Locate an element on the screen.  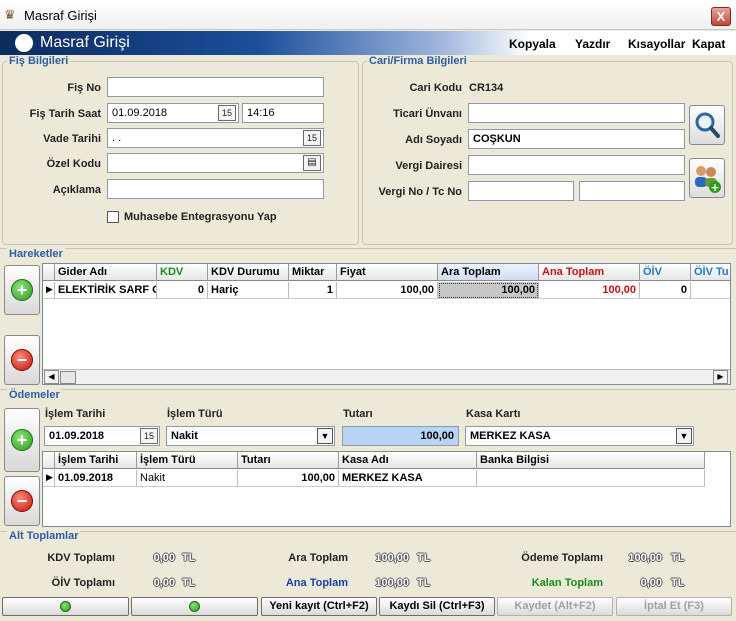
next-record-button is located at coordinates (194, 606).